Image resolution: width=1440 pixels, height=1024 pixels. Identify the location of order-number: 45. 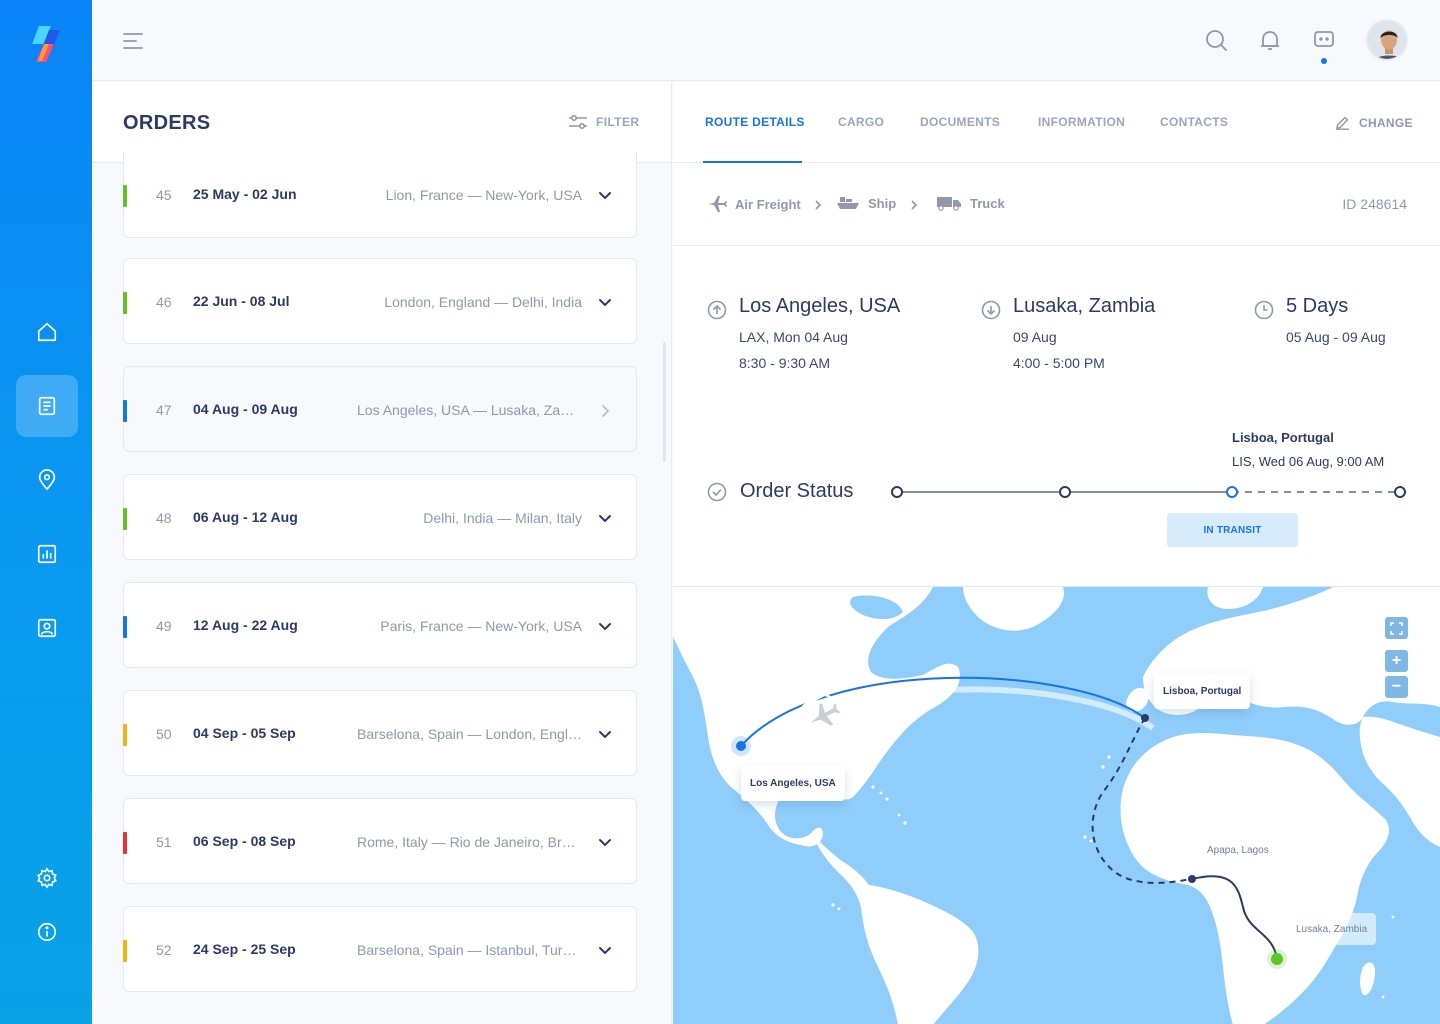
(164, 195).